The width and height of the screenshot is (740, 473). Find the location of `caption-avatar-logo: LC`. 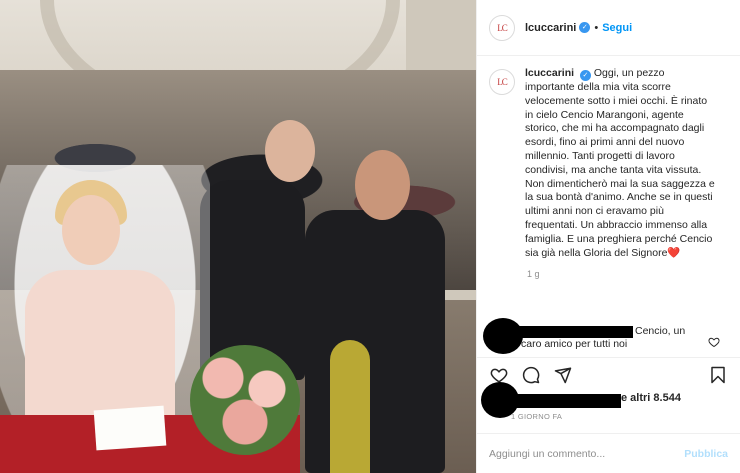

caption-avatar-logo: LC is located at coordinates (502, 82).